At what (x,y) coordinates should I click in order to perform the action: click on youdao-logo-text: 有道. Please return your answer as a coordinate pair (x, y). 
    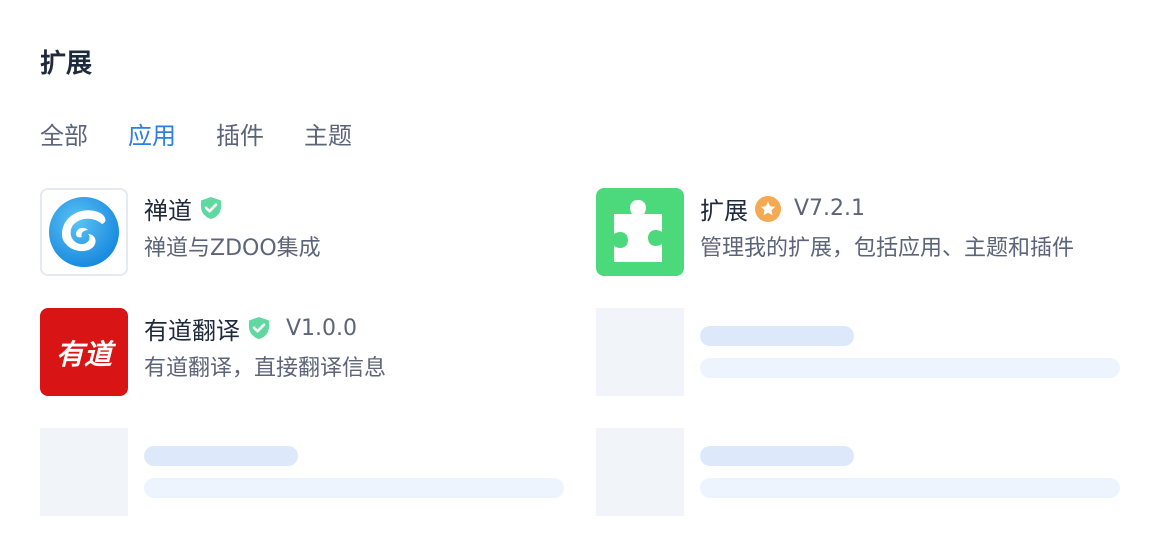
    Looking at the image, I should click on (86, 354).